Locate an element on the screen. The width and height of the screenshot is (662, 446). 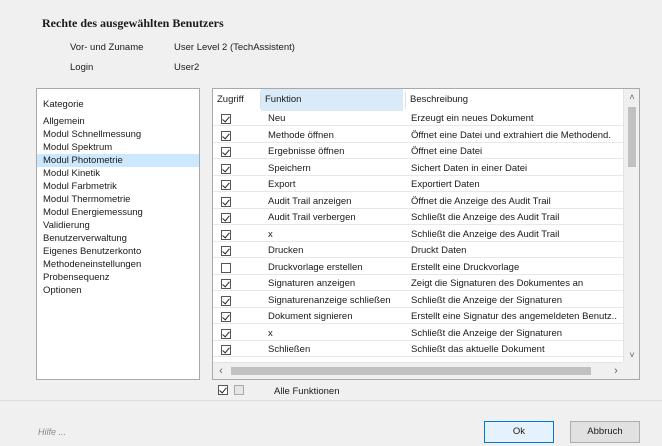
chevron-down-icon: ˅ is located at coordinates (631, 355).